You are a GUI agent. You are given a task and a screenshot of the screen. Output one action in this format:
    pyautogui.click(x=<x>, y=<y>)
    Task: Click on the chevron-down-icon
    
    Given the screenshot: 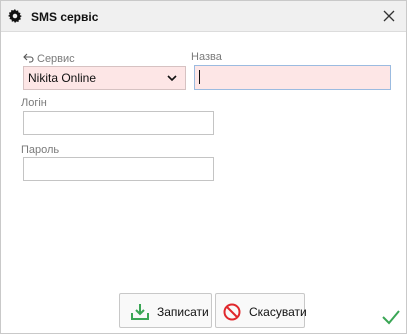 What is the action you would take?
    pyautogui.click(x=172, y=78)
    